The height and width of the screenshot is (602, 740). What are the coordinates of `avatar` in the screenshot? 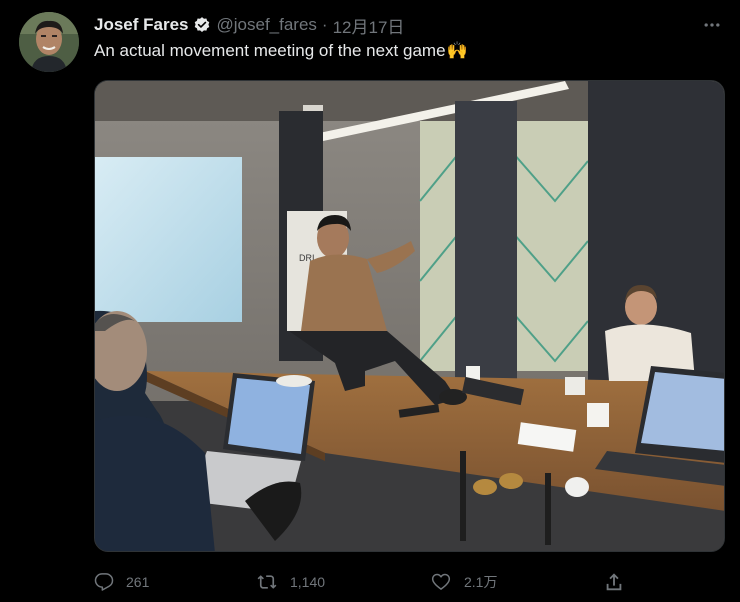 It's located at (49, 42).